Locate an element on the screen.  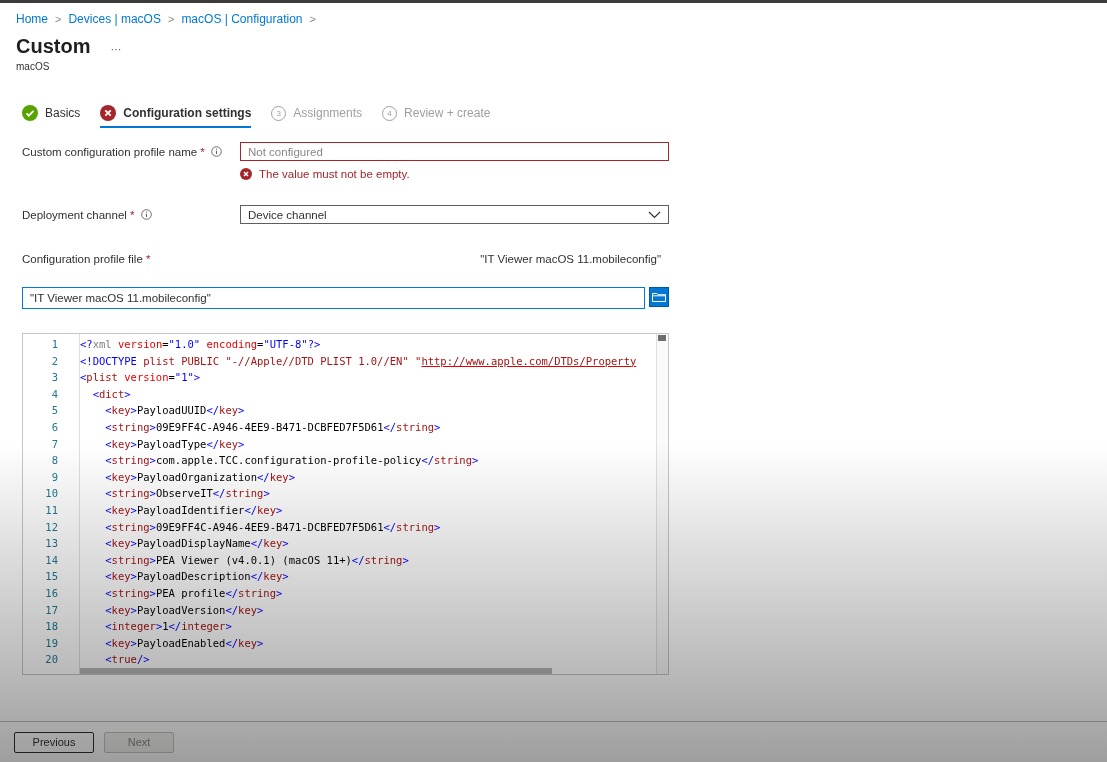
code-line: <key>PayloadUUID</key> is located at coordinates (175, 411).